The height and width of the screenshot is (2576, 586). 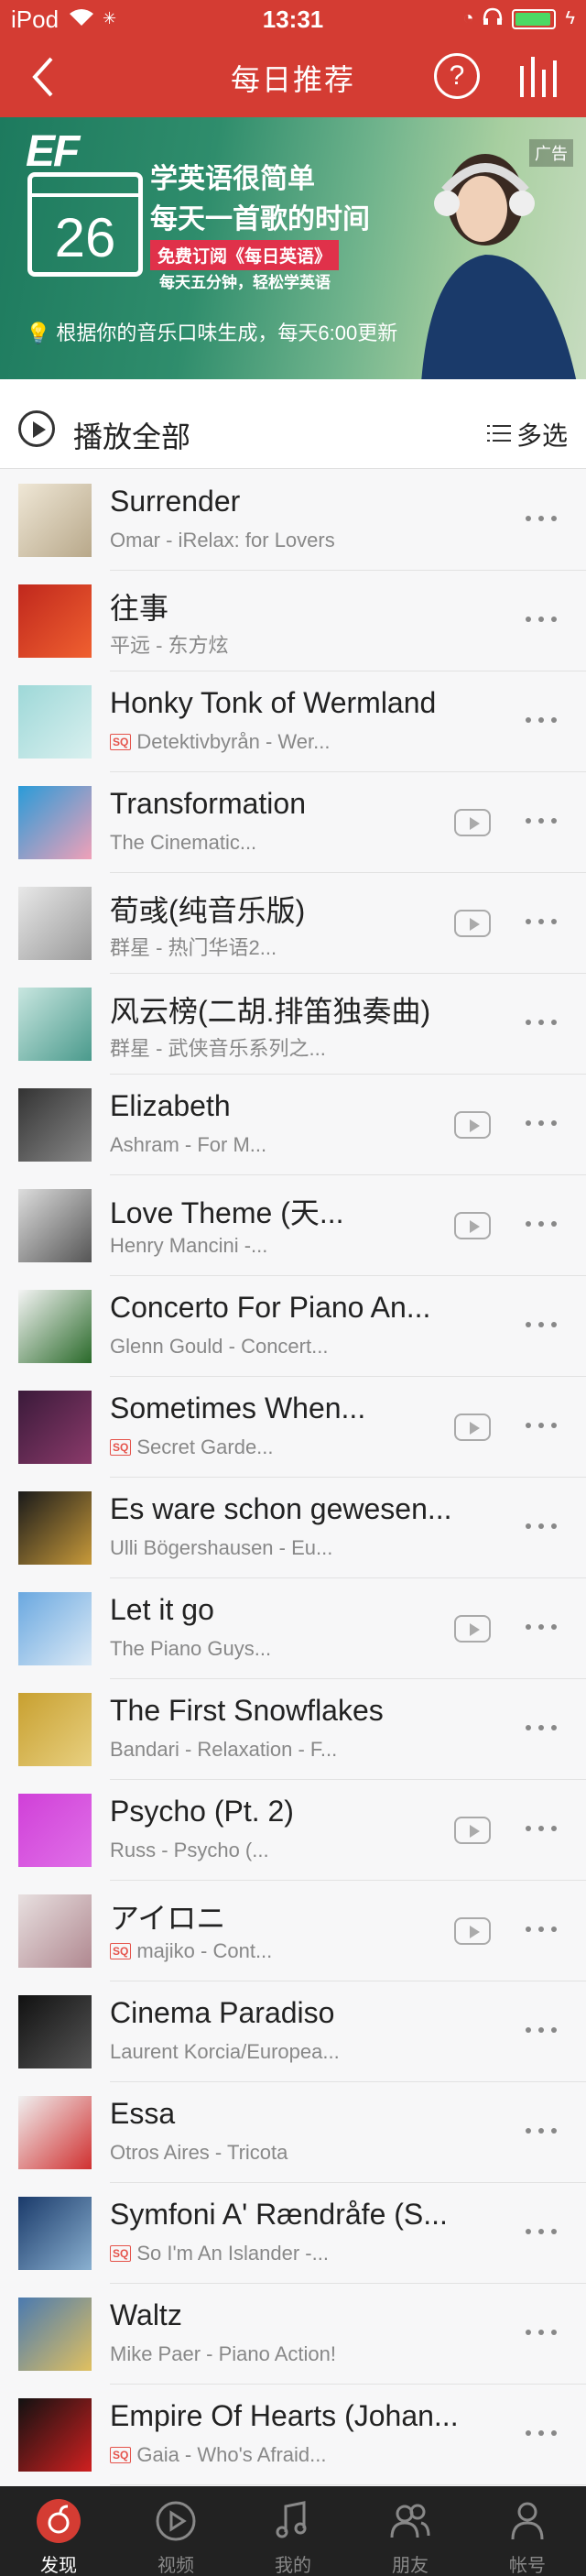 What do you see at coordinates (59, 2566) in the screenshot?
I see `tab-label: 发现` at bounding box center [59, 2566].